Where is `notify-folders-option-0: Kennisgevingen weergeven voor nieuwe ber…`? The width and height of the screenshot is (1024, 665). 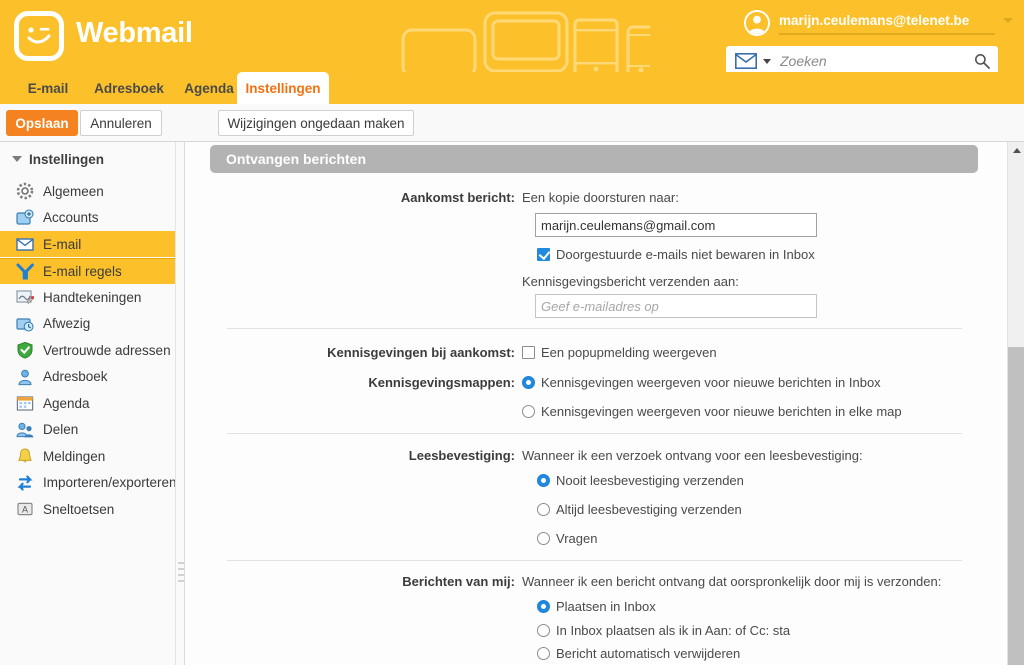
notify-folders-option-0: Kennisgevingen weergeven voor nieuwe ber… is located at coordinates (701, 382).